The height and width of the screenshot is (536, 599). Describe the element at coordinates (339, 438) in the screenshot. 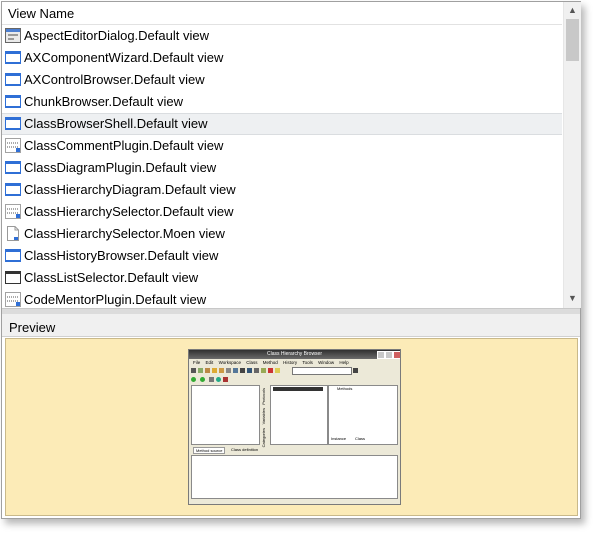

I see `thumbnail-instance-radio: Instance` at that location.